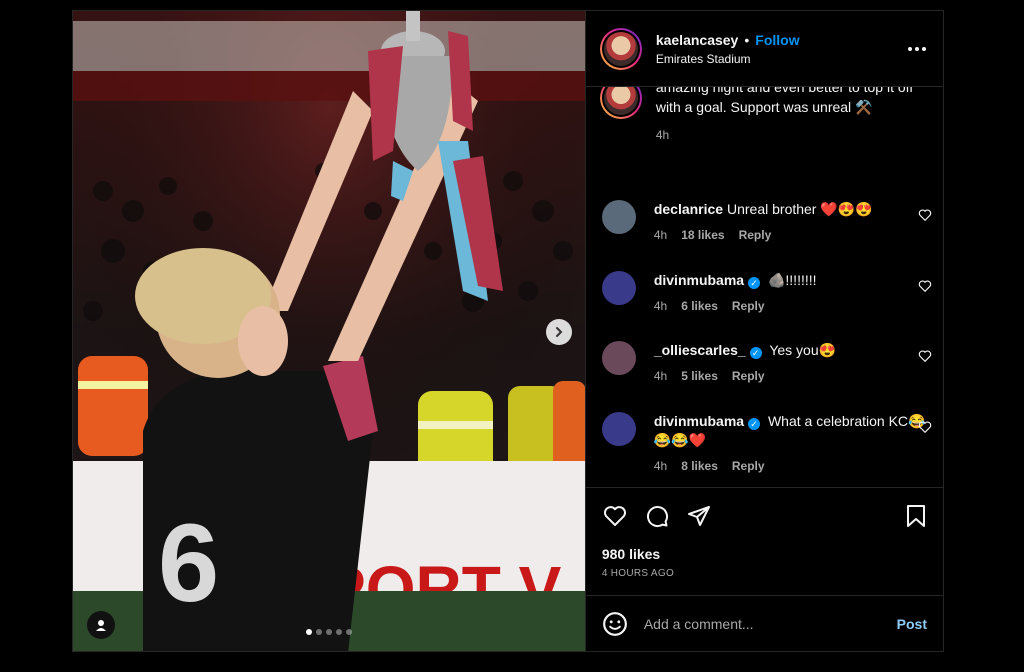 The width and height of the screenshot is (1024, 672). I want to click on comment-icon, so click(657, 517).